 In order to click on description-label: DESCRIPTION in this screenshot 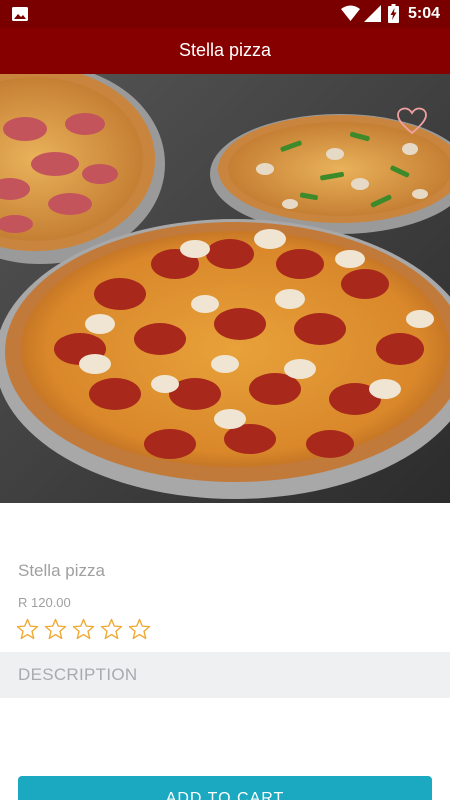, I will do `click(78, 674)`.